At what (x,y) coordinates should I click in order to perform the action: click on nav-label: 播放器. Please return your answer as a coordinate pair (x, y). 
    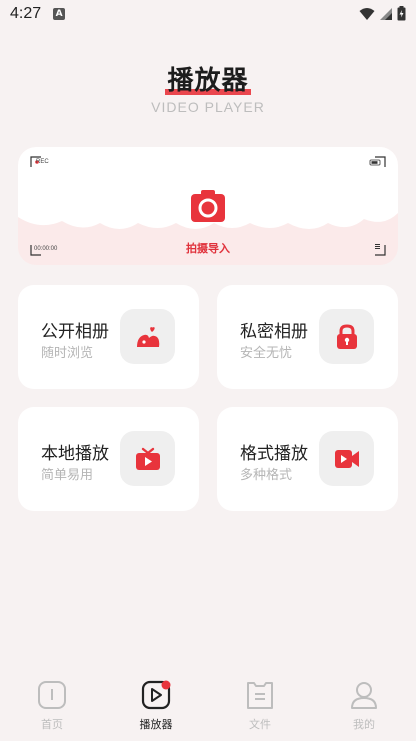
    Looking at the image, I should click on (156, 724).